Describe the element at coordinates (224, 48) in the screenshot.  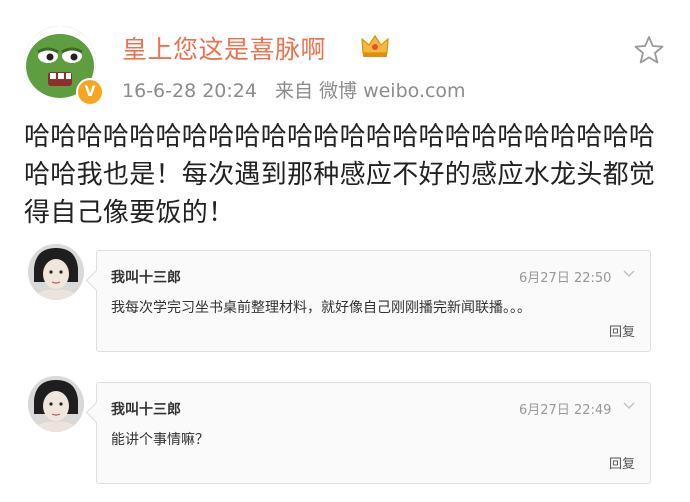
I see `post-username: 皇上您这是喜脉啊` at that location.